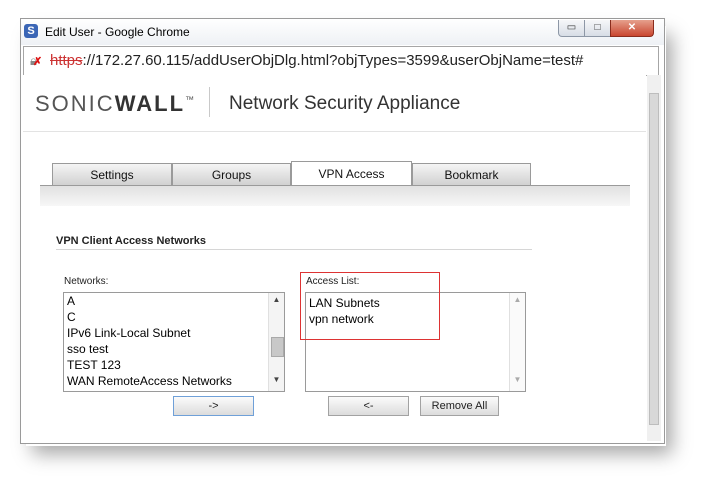 Image resolution: width=704 pixels, height=485 pixels. Describe the element at coordinates (174, 301) in the screenshot. I see `list-item: A` at that location.